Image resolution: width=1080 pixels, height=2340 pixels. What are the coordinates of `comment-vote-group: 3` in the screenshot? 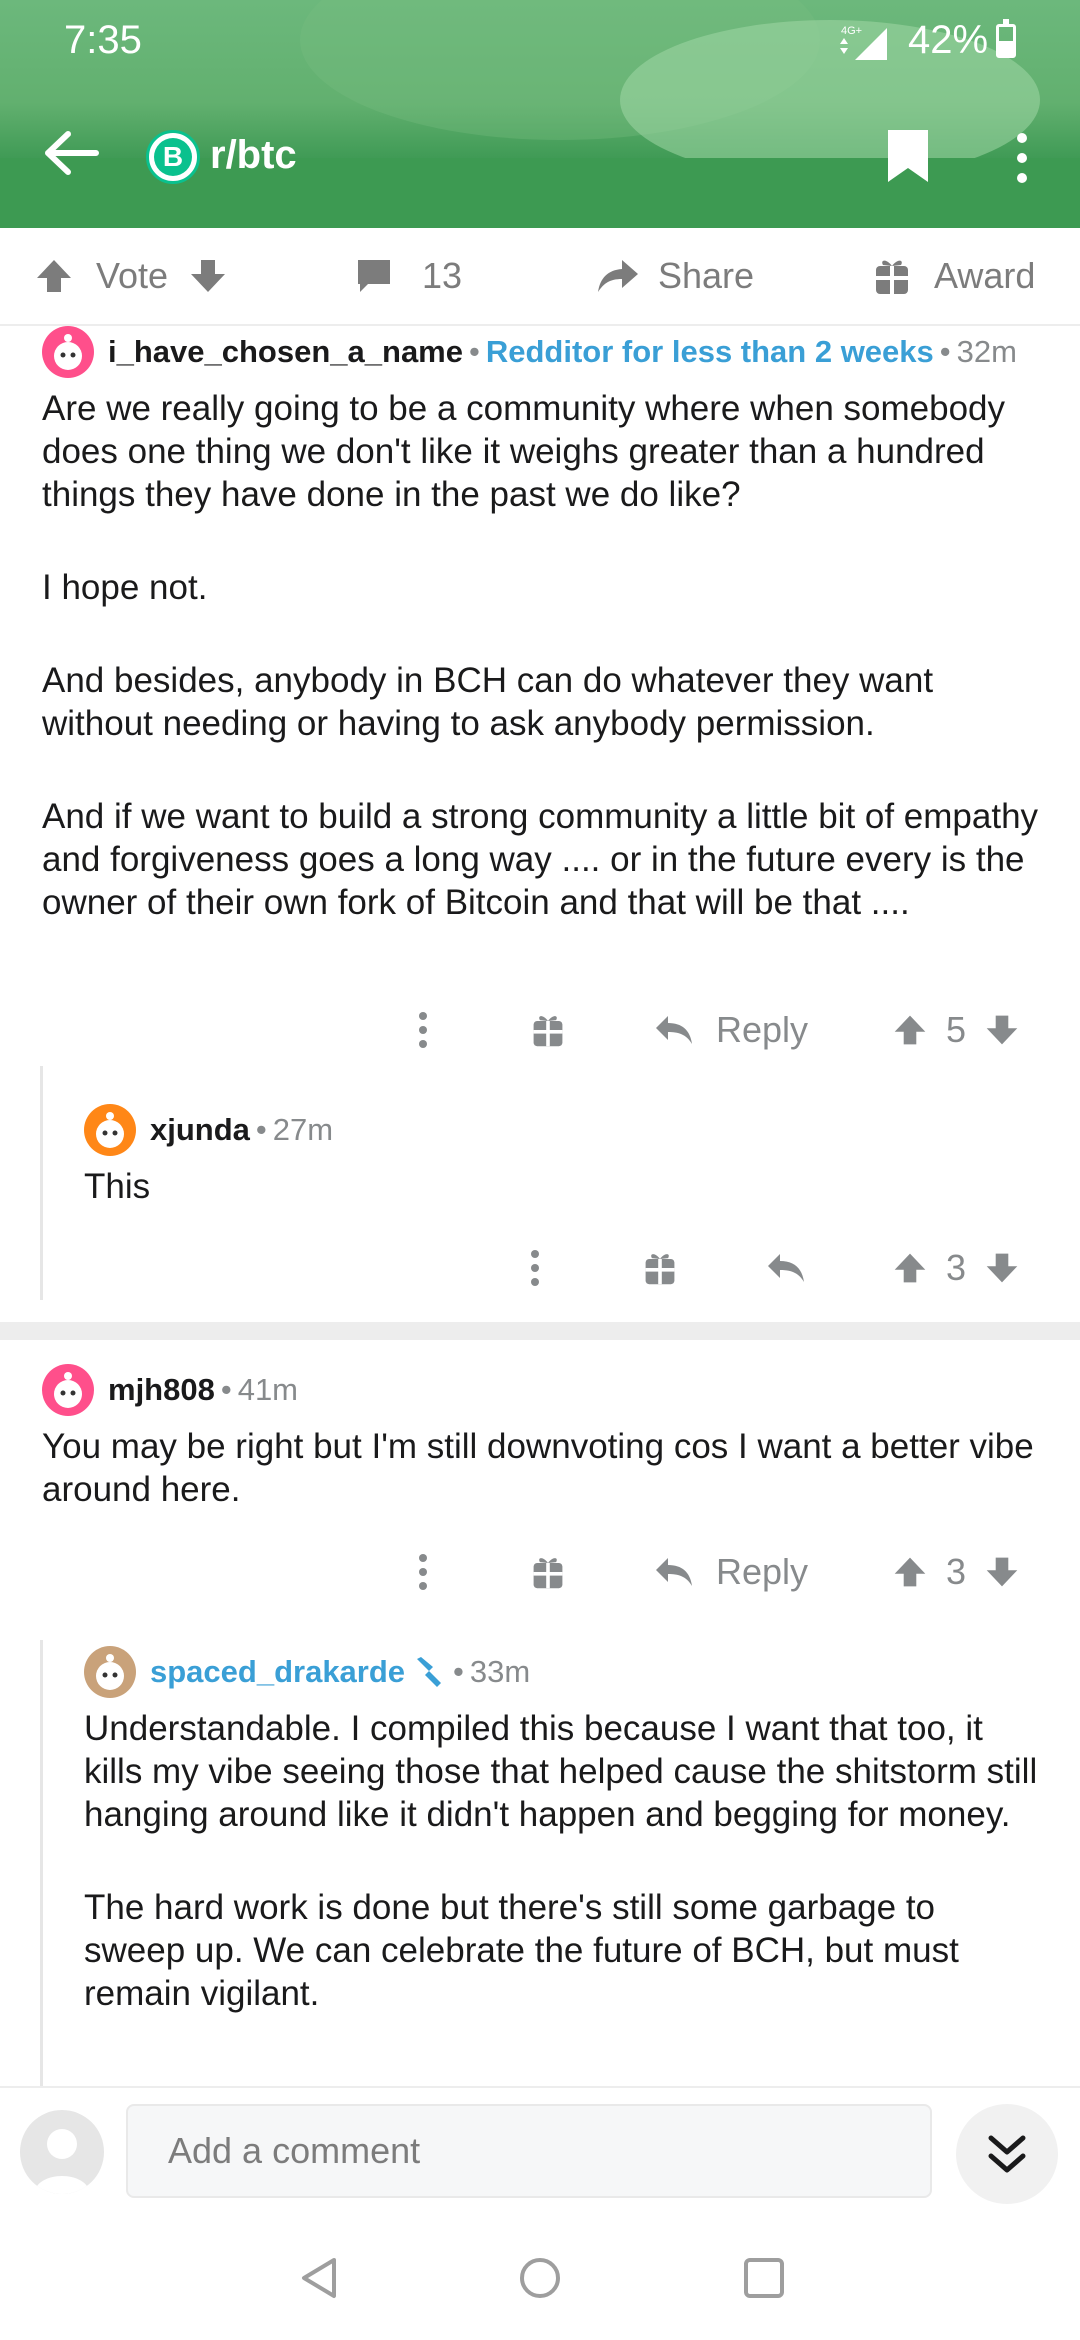 It's located at (956, 1268).